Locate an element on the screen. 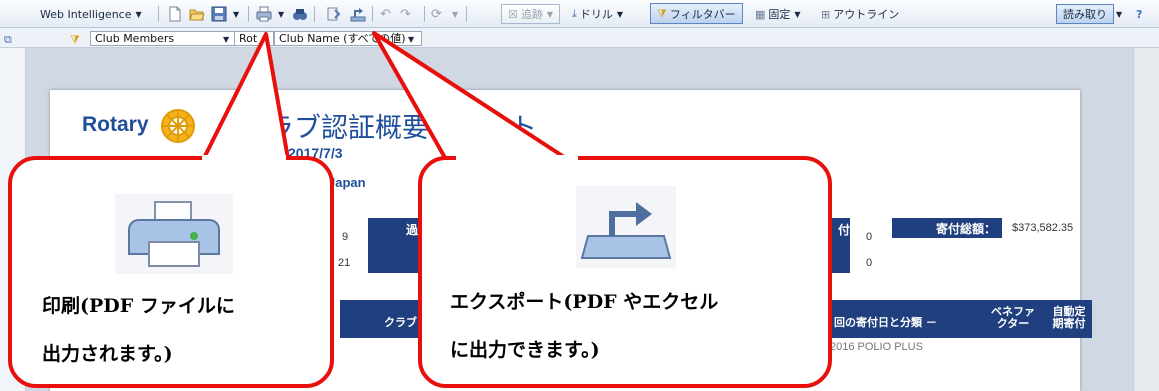 The width and height of the screenshot is (1159, 391). export-callout-line1: エクスポート(PDF やエクセル is located at coordinates (584, 302).